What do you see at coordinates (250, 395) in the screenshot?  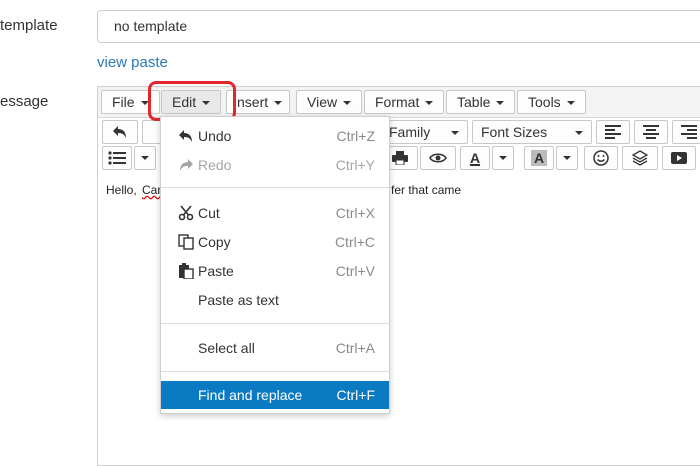 I see `menu-item-find-and-replace-label: Find and replace` at bounding box center [250, 395].